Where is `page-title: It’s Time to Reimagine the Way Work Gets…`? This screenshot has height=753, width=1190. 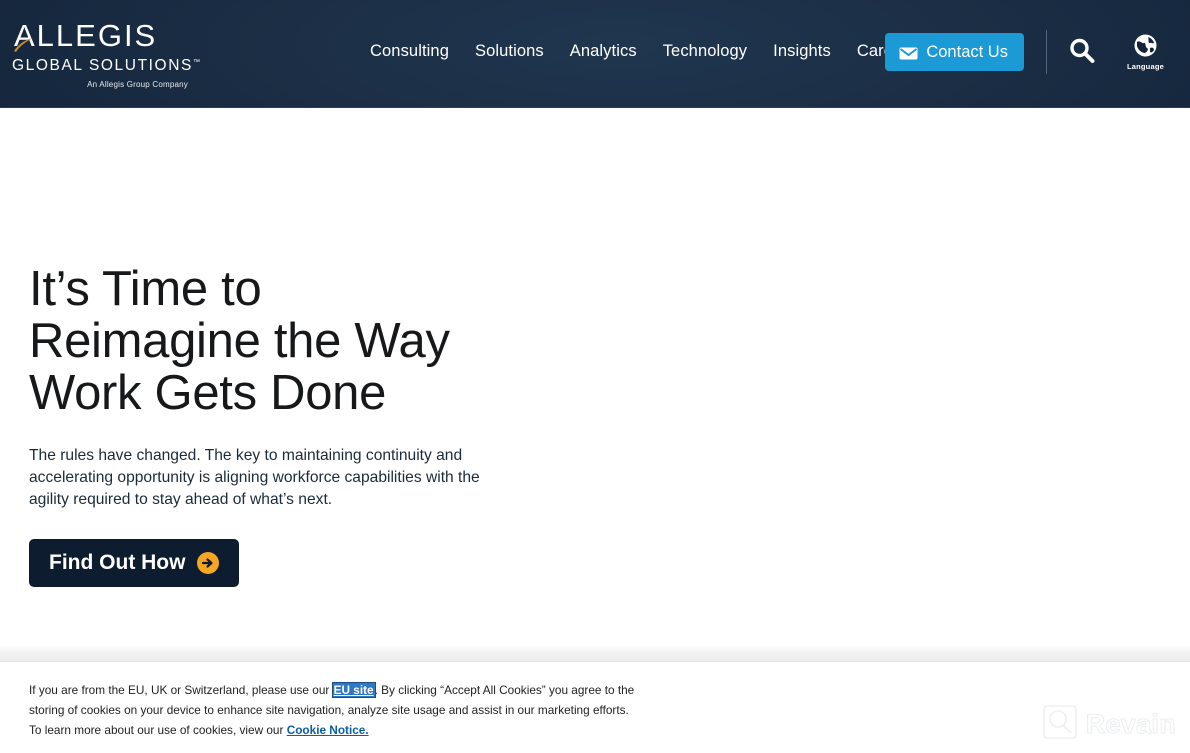 page-title: It’s Time to Reimagine the Way Work Gets… is located at coordinates (239, 341).